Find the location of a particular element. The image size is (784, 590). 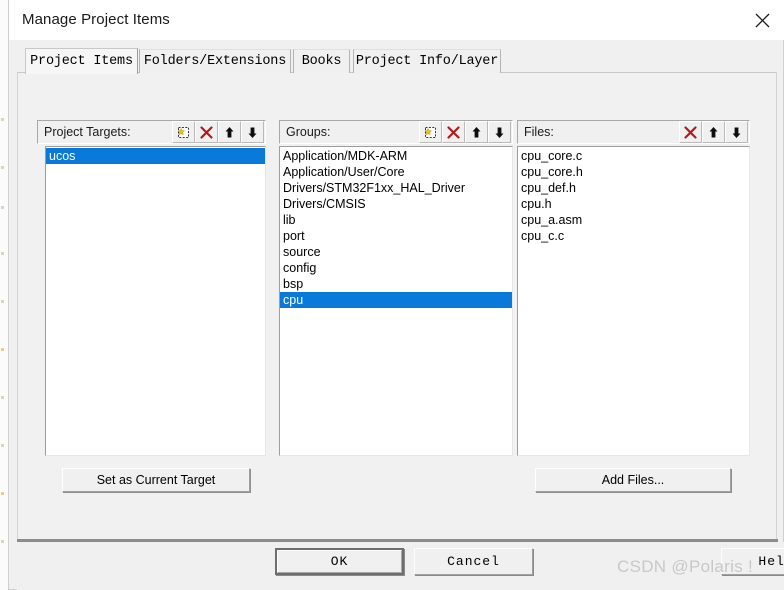

list-item: bsp is located at coordinates (396, 284).